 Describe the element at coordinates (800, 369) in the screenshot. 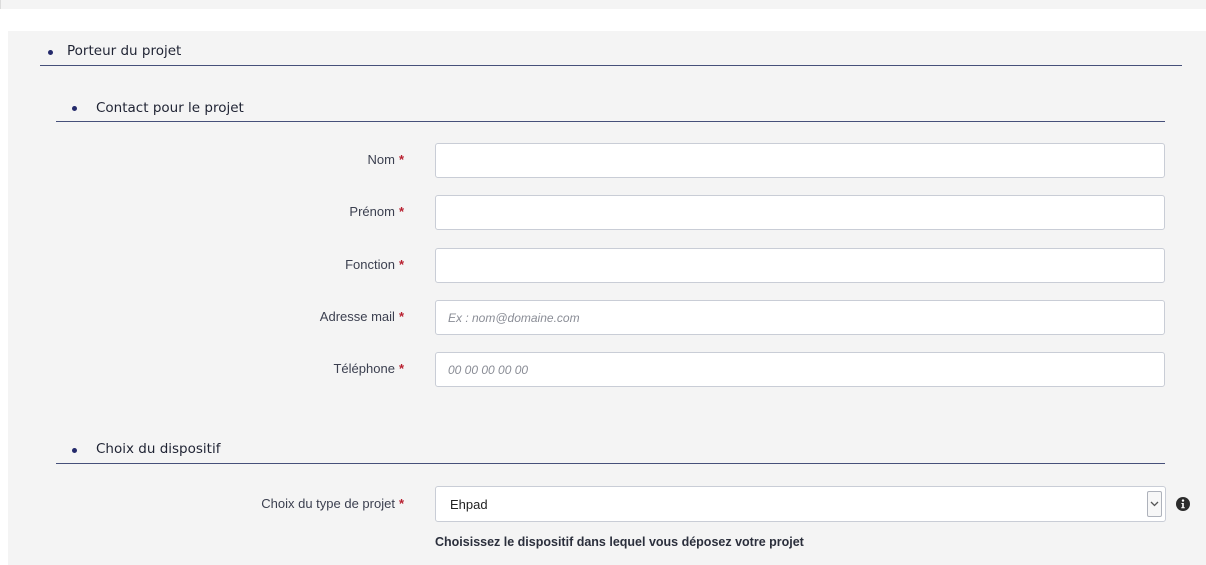

I see `telephone-input` at that location.